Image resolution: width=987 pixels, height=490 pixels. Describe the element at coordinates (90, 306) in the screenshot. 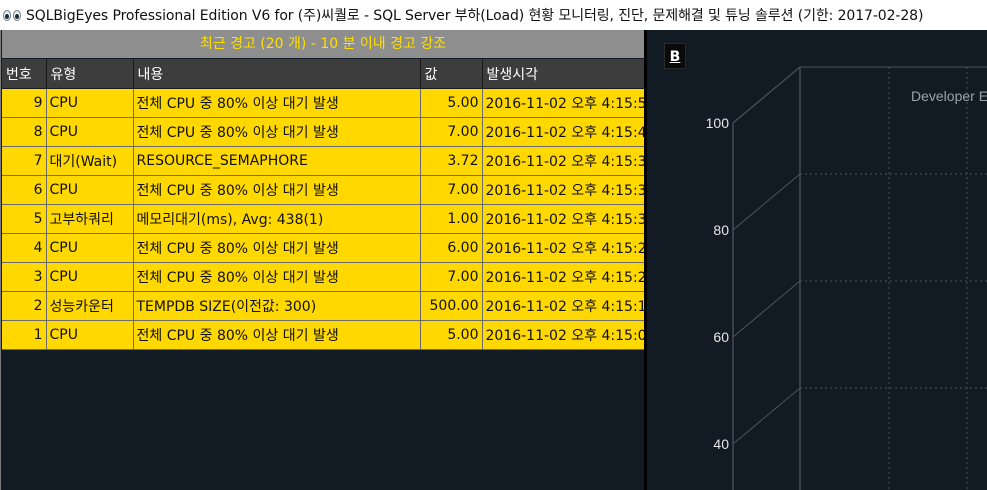

I see `cell-type: 성능카운터` at that location.